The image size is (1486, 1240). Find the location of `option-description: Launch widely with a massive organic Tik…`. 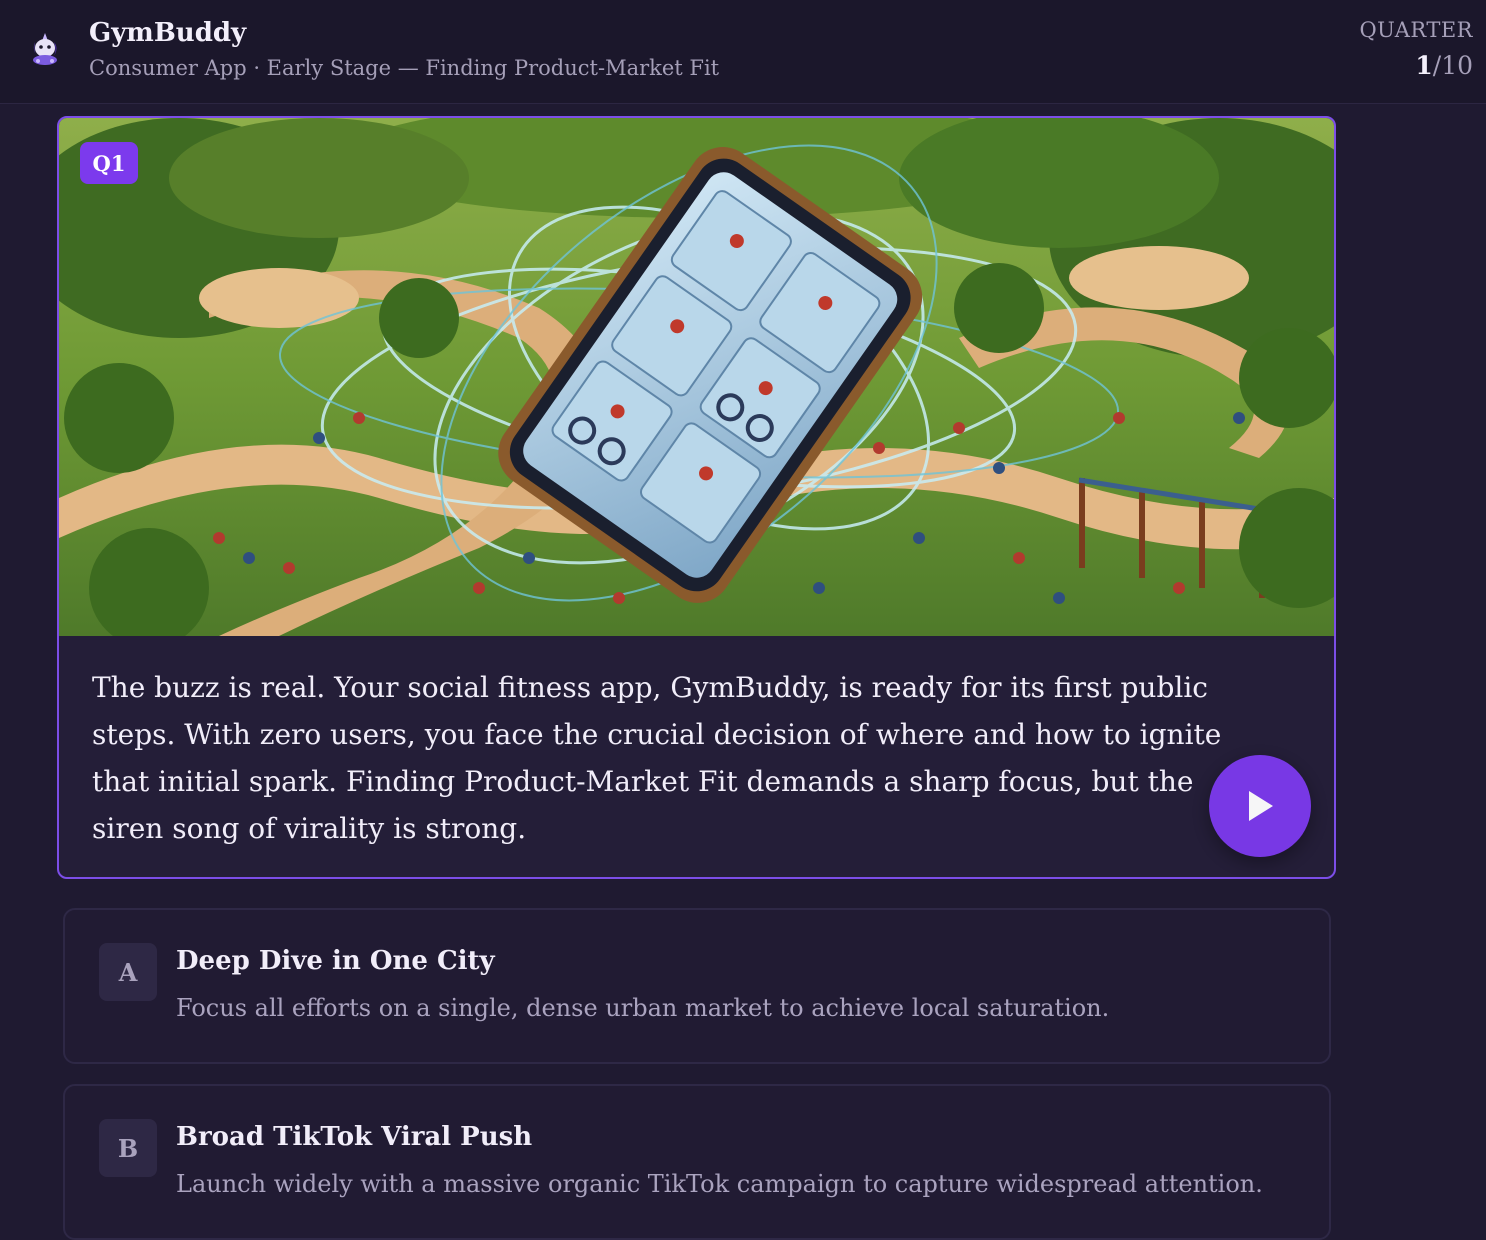

option-description: Launch widely with a massive organic Tik… is located at coordinates (719, 1184).